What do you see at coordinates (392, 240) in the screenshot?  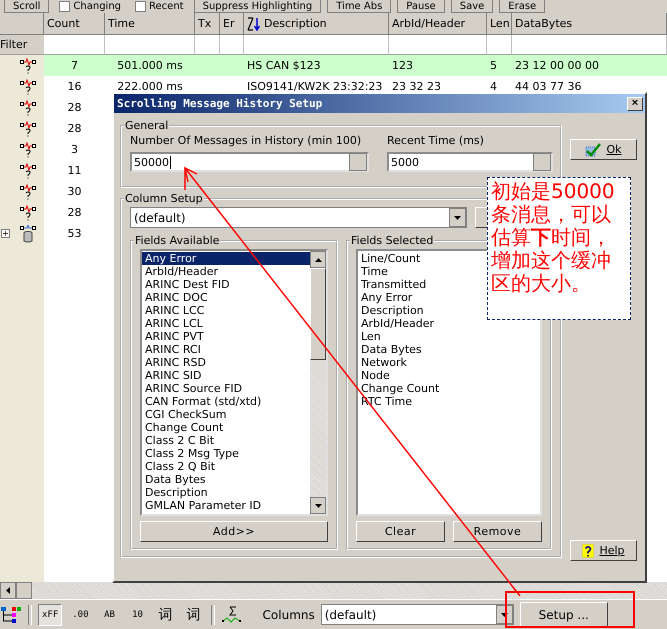 I see `group-label: Fields Selected` at bounding box center [392, 240].